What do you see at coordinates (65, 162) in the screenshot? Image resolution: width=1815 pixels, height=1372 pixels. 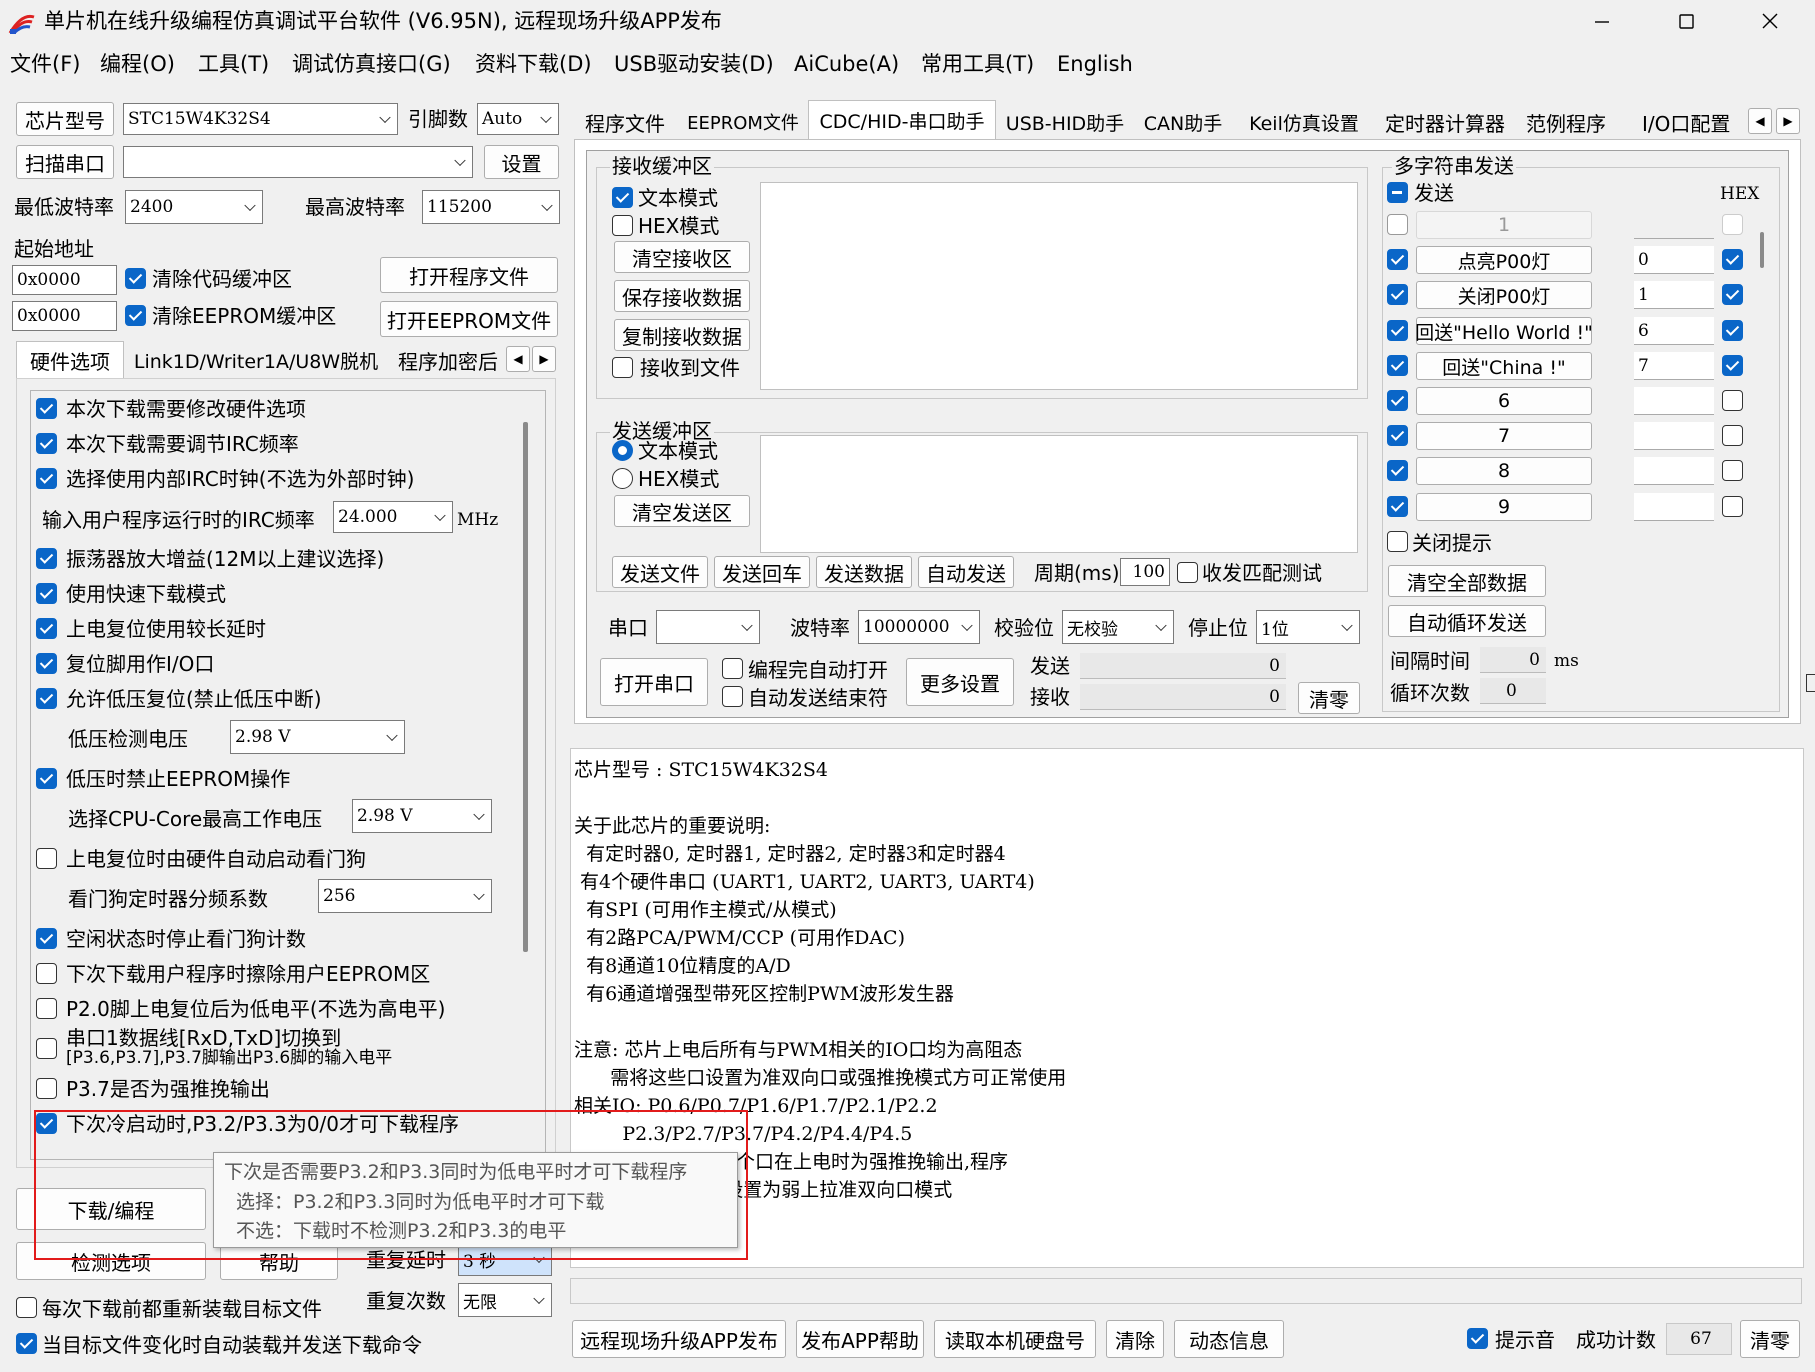 I see `scan-port-button: 扫描串口` at bounding box center [65, 162].